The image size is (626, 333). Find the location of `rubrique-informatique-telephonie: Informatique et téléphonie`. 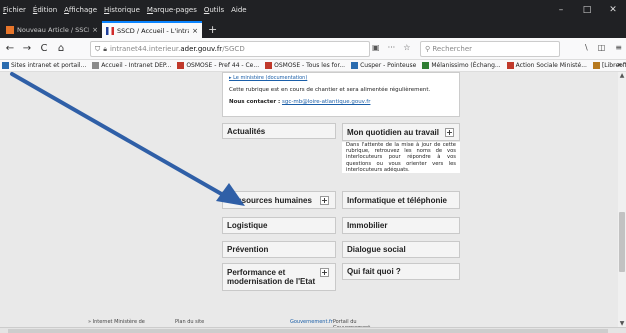

rubrique-informatique-telephonie: Informatique et téléphonie is located at coordinates (401, 200).